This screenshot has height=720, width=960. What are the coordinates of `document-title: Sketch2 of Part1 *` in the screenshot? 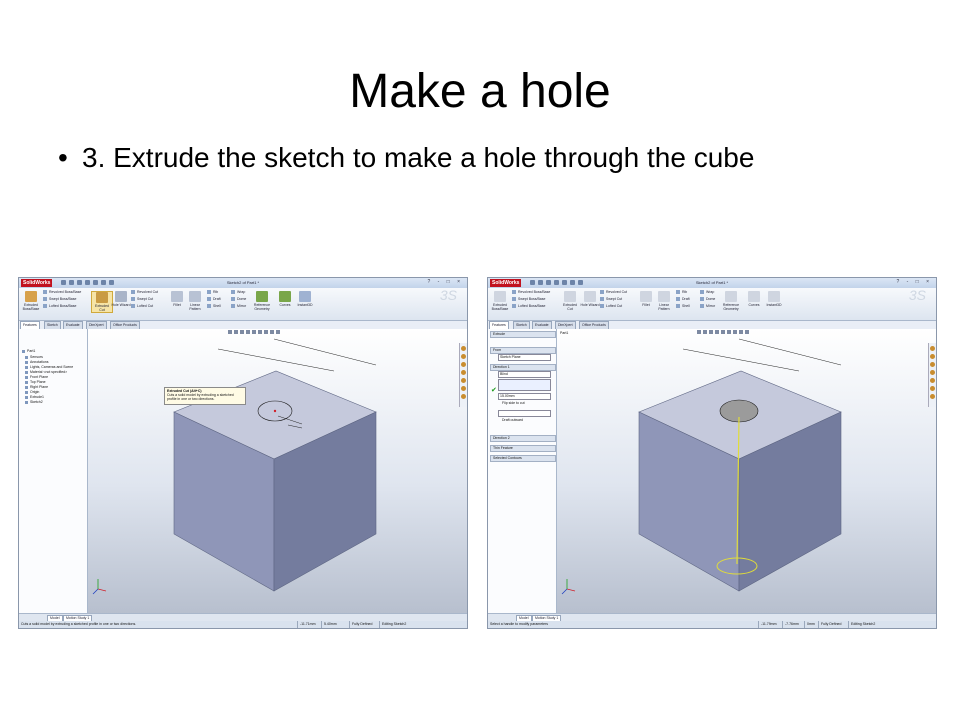 It's located at (243, 282).